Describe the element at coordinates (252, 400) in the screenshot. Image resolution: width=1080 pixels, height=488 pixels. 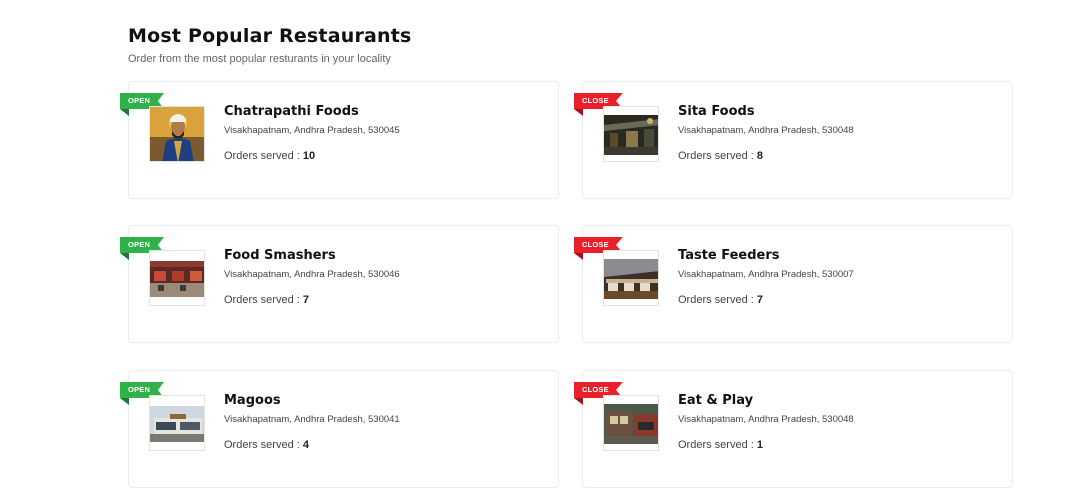
I see `restaurant-name: Magoos` at that location.